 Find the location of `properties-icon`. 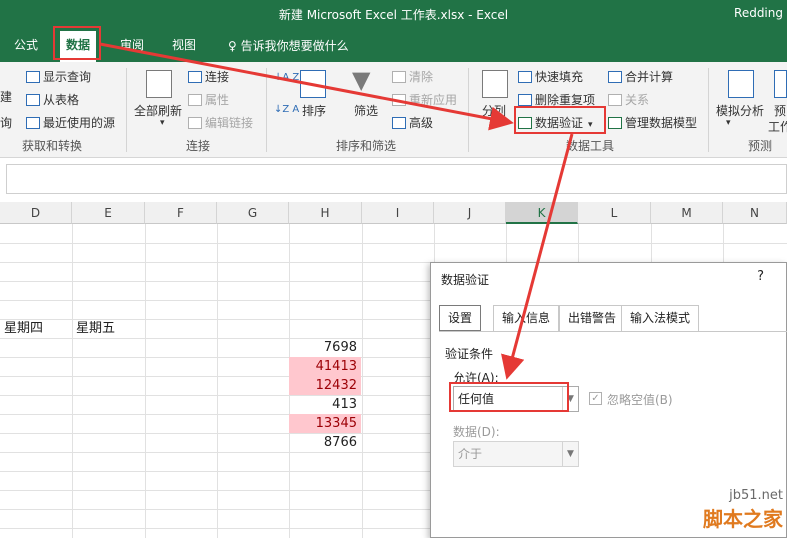

properties-icon is located at coordinates (195, 100).